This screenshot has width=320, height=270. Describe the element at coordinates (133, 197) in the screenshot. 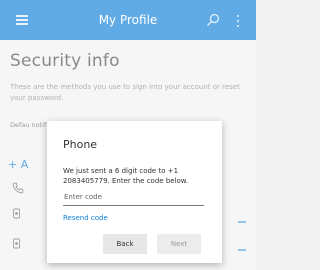

I see `verification-code-input` at that location.